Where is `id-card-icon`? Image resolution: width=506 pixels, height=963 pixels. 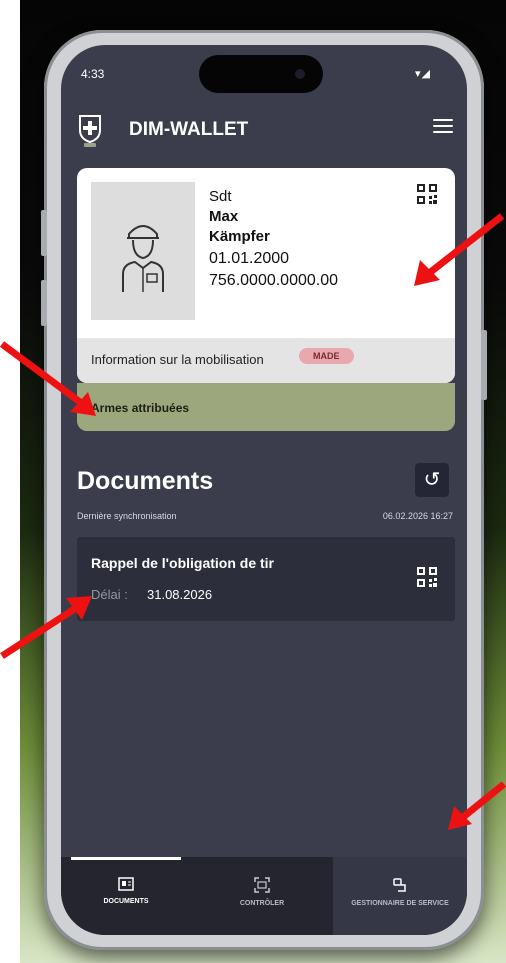
id-card-icon is located at coordinates (126, 884).